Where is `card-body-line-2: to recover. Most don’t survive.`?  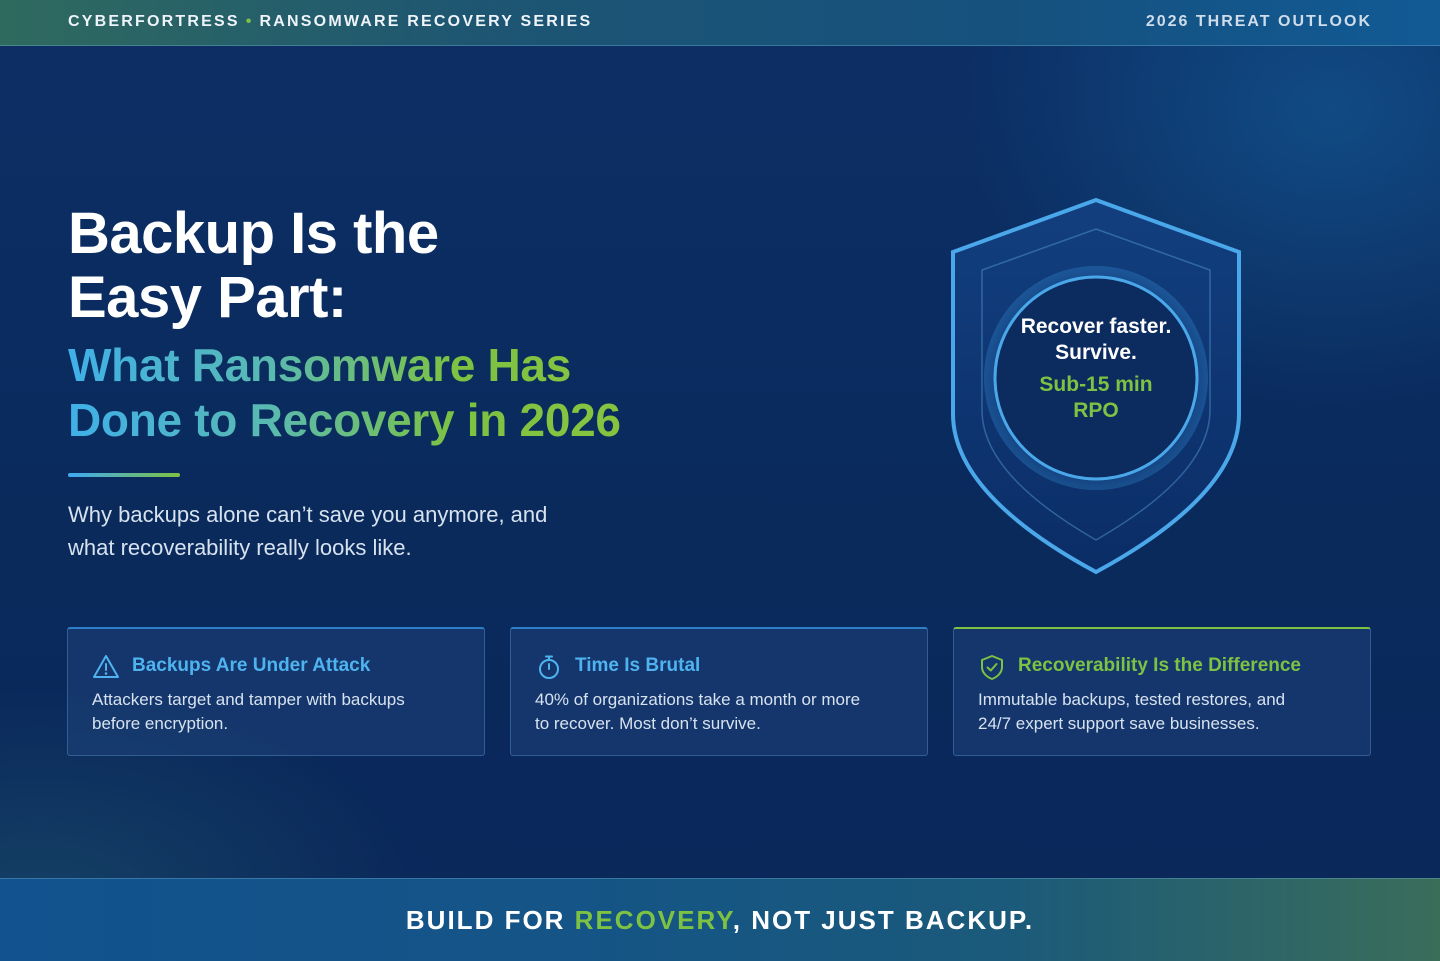 card-body-line-2: to recover. Most don’t survive. is located at coordinates (648, 723).